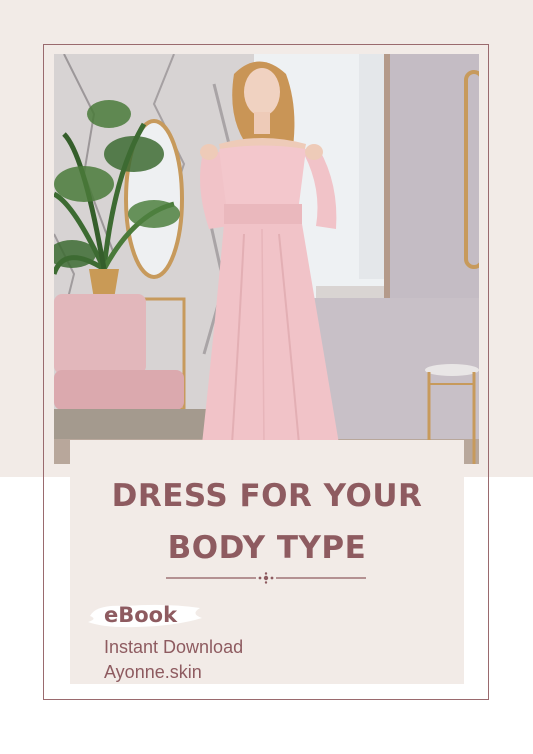 The height and width of the screenshot is (754, 533). I want to click on cover-title-line-2: BODY TYPE, so click(267, 548).